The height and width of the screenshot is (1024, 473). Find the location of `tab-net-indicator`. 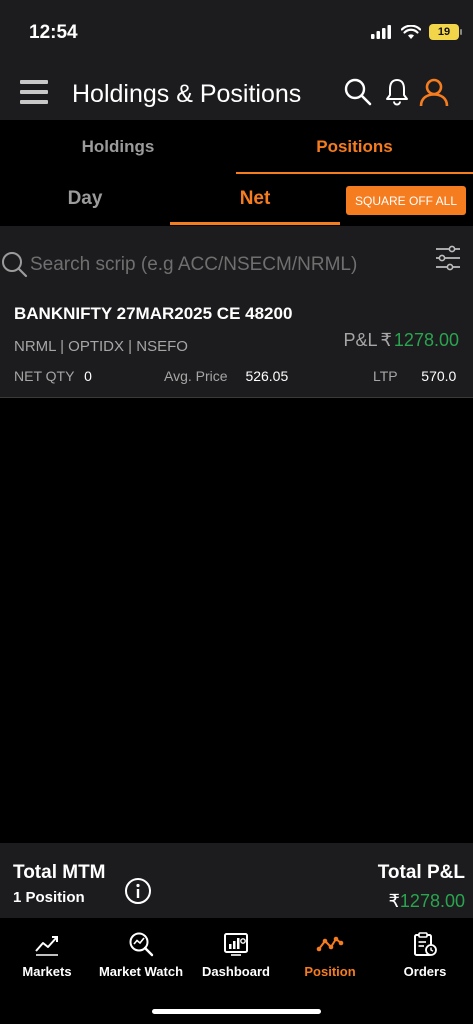

tab-net-indicator is located at coordinates (255, 223).